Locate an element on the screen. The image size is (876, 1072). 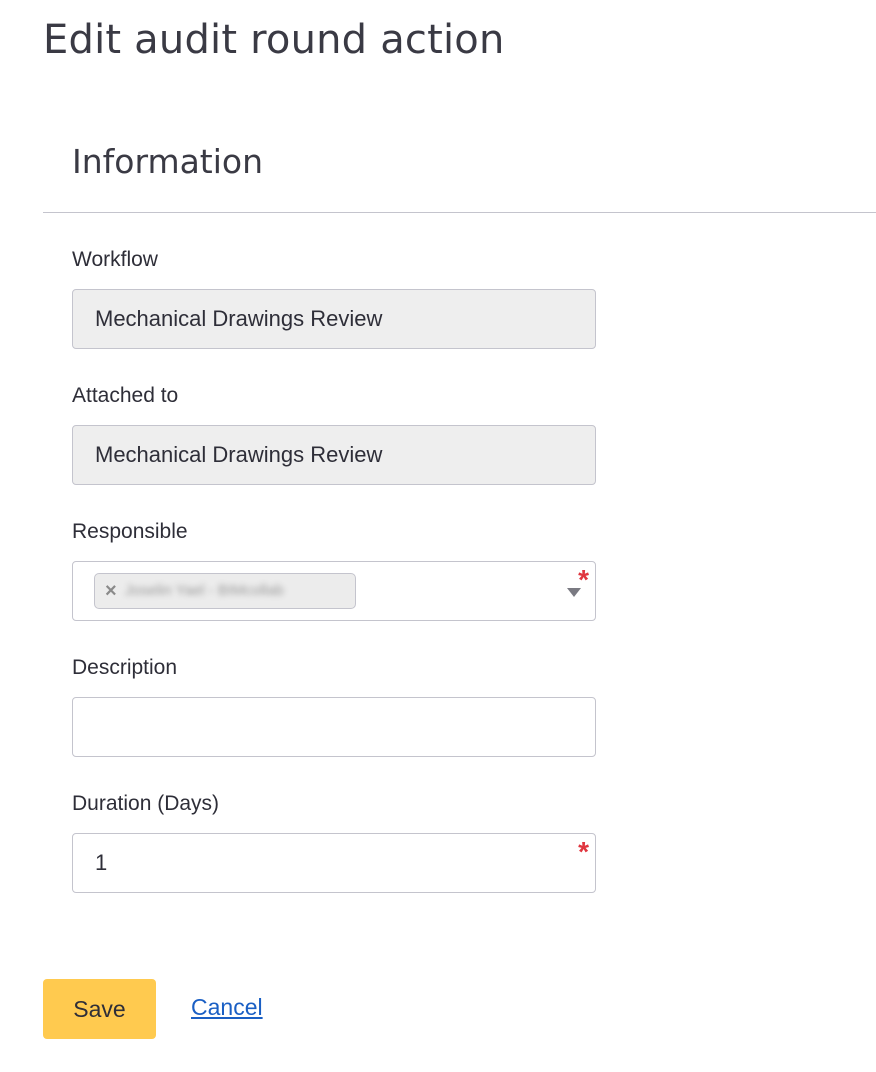
workflow-label: Workflow is located at coordinates (115, 259).